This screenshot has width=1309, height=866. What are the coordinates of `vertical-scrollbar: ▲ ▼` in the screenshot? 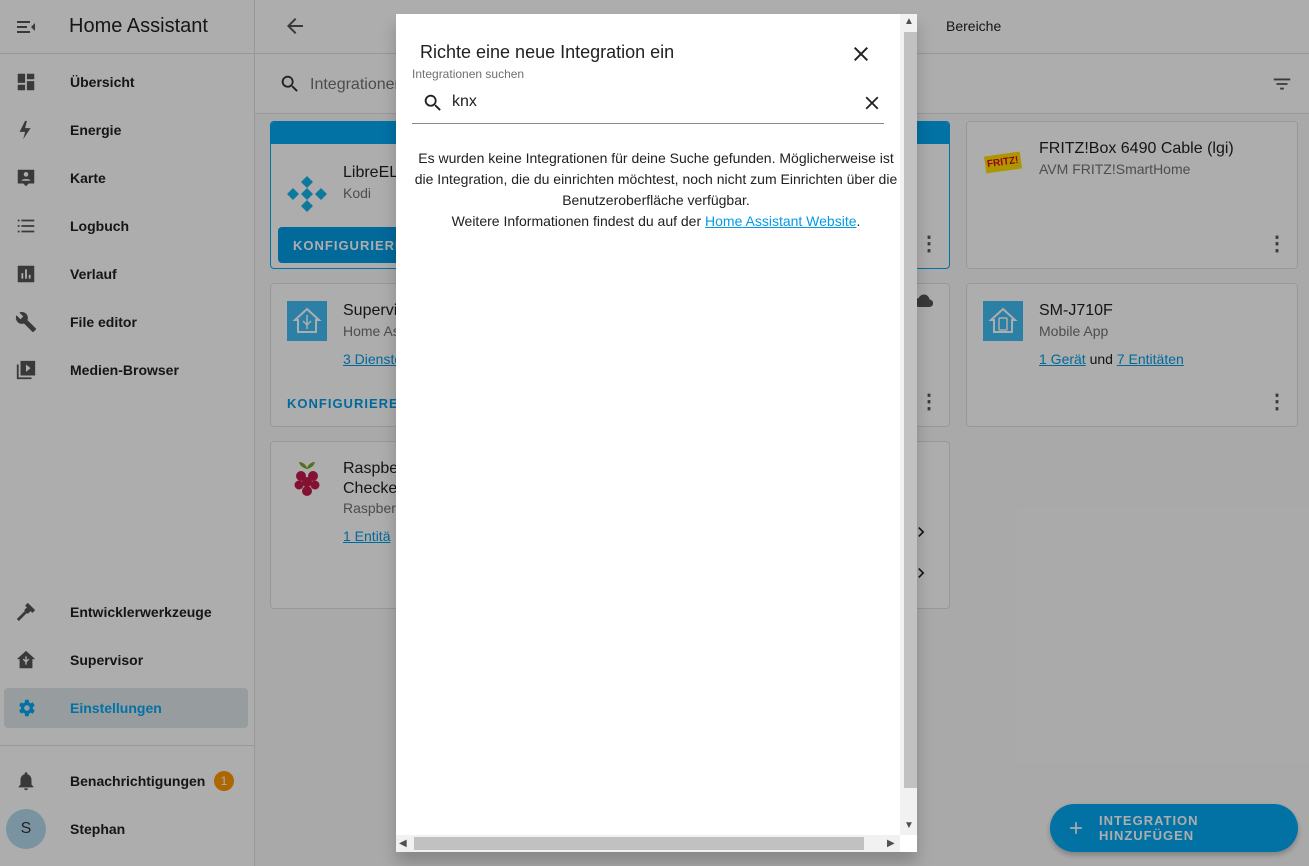 It's located at (908, 424).